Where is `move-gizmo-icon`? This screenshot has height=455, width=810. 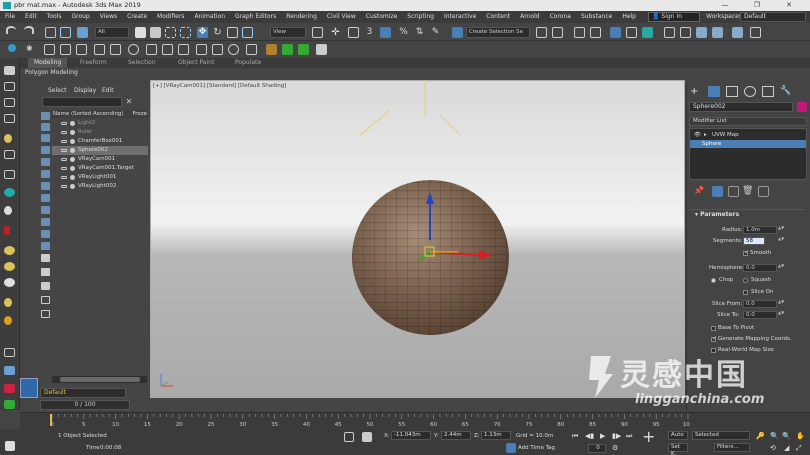
move-gizmo-icon is located at coordinates (455, 225).